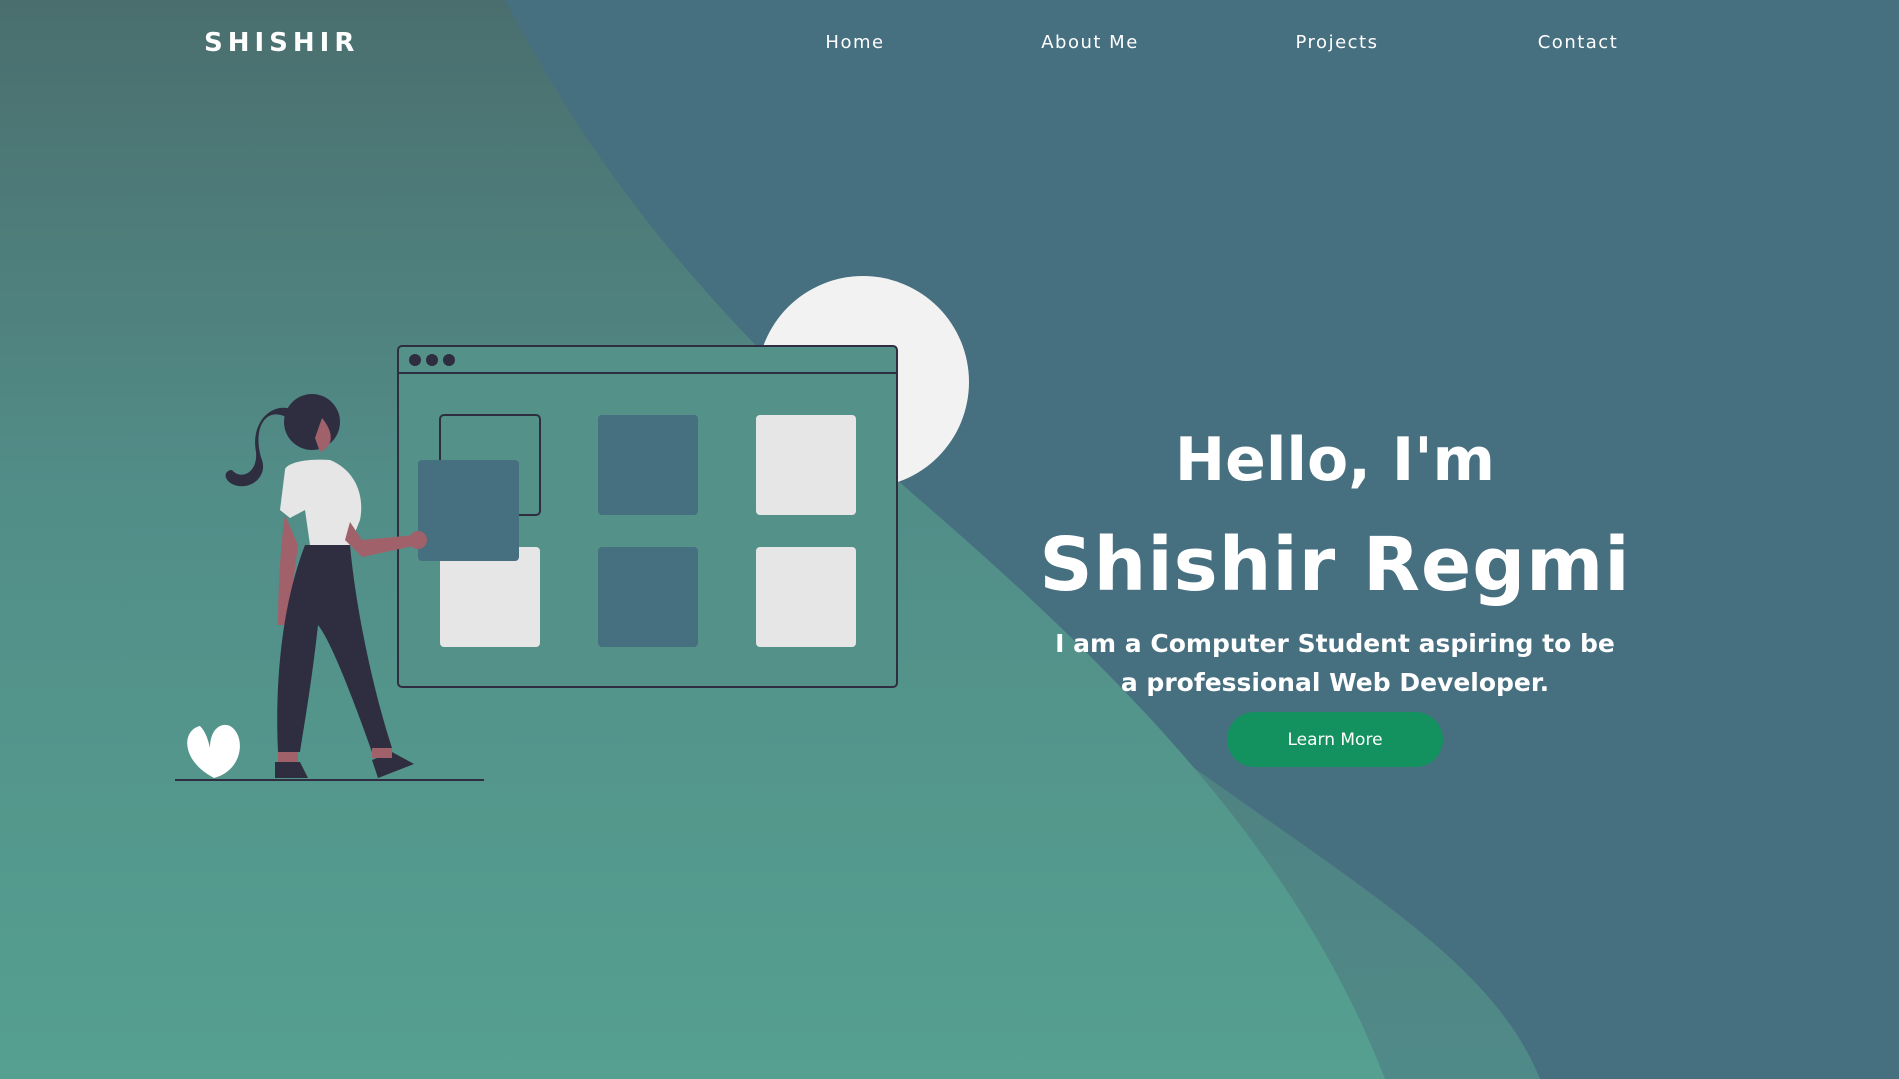  What do you see at coordinates (1335, 460) in the screenshot?
I see `hero-greeting: Hello, I'm` at bounding box center [1335, 460].